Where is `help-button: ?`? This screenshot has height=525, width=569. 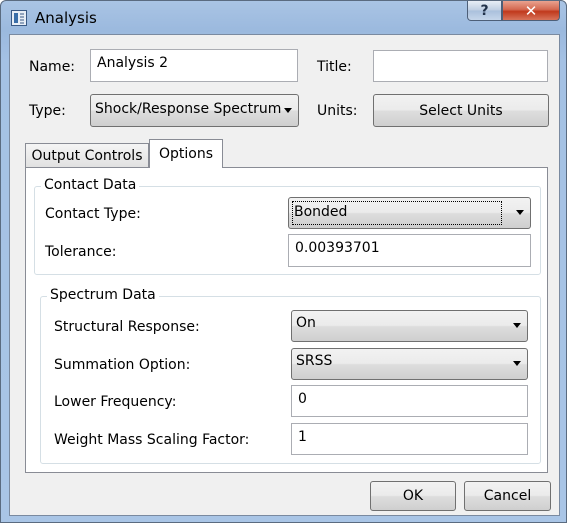
help-button: ? is located at coordinates (484, 11).